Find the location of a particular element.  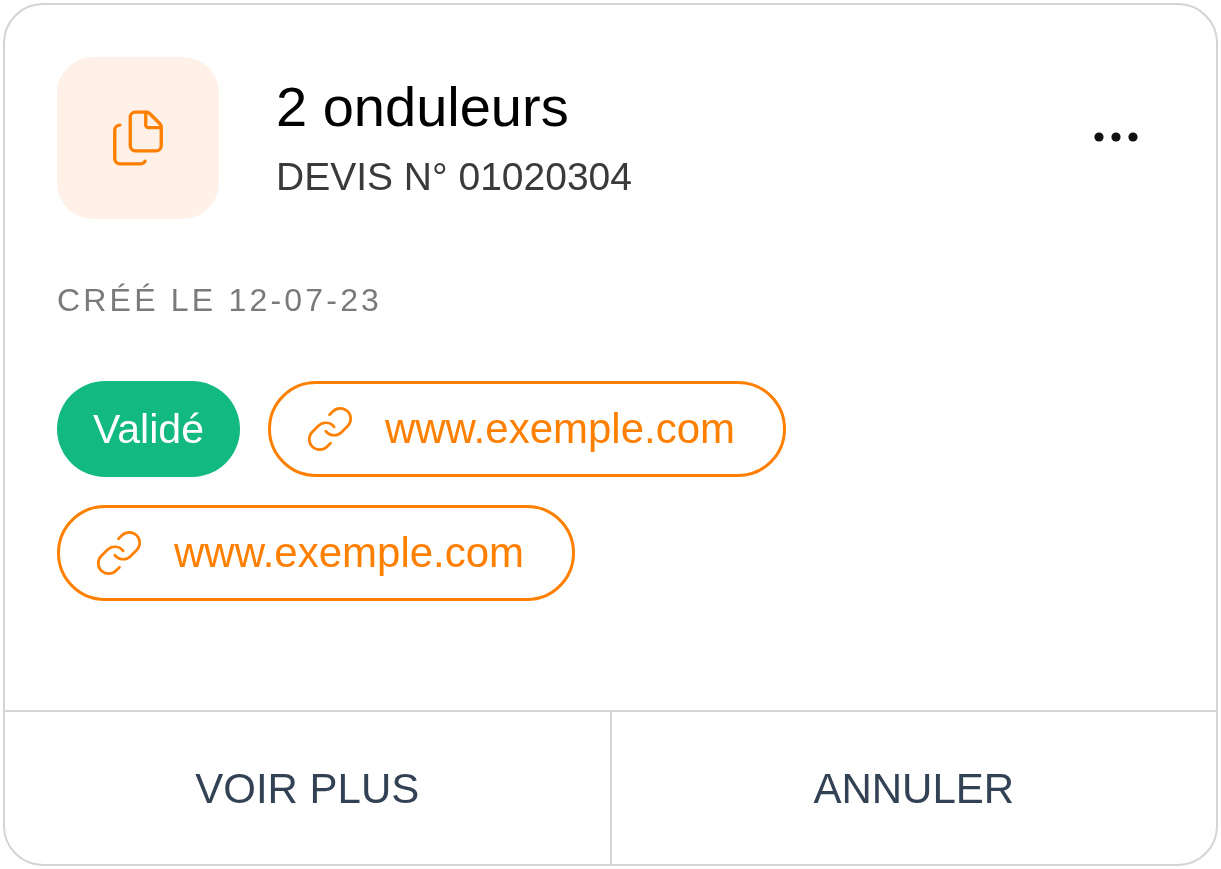

status-badge: Validé is located at coordinates (148, 429).